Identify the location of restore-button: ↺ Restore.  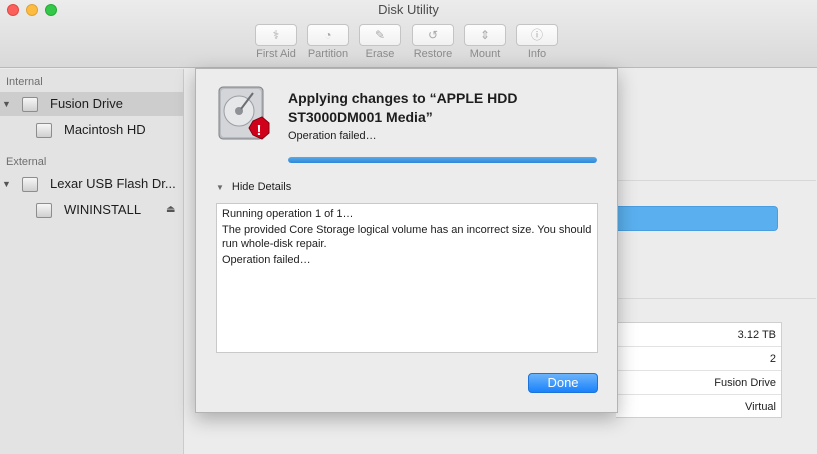
(433, 42).